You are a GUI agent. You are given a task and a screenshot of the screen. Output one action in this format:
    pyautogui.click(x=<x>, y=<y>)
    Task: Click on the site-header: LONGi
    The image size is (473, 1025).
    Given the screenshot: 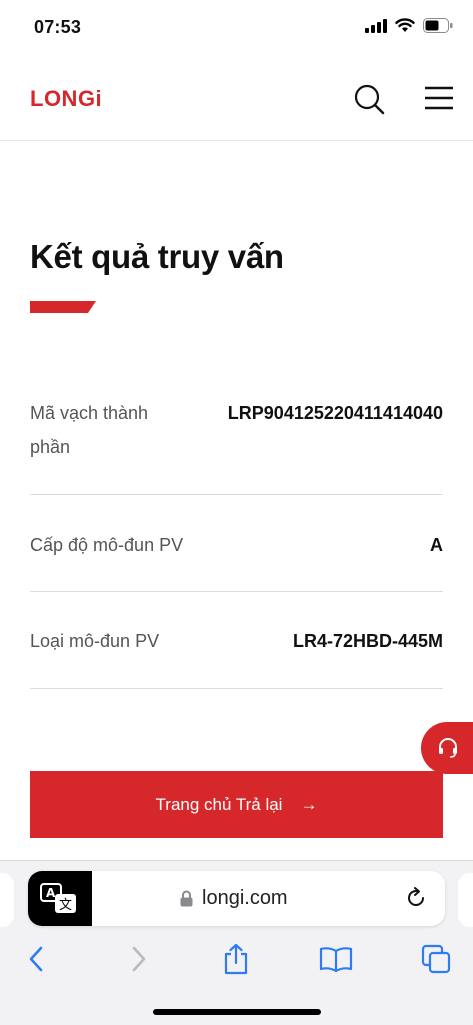 What is the action you would take?
    pyautogui.click(x=236, y=98)
    